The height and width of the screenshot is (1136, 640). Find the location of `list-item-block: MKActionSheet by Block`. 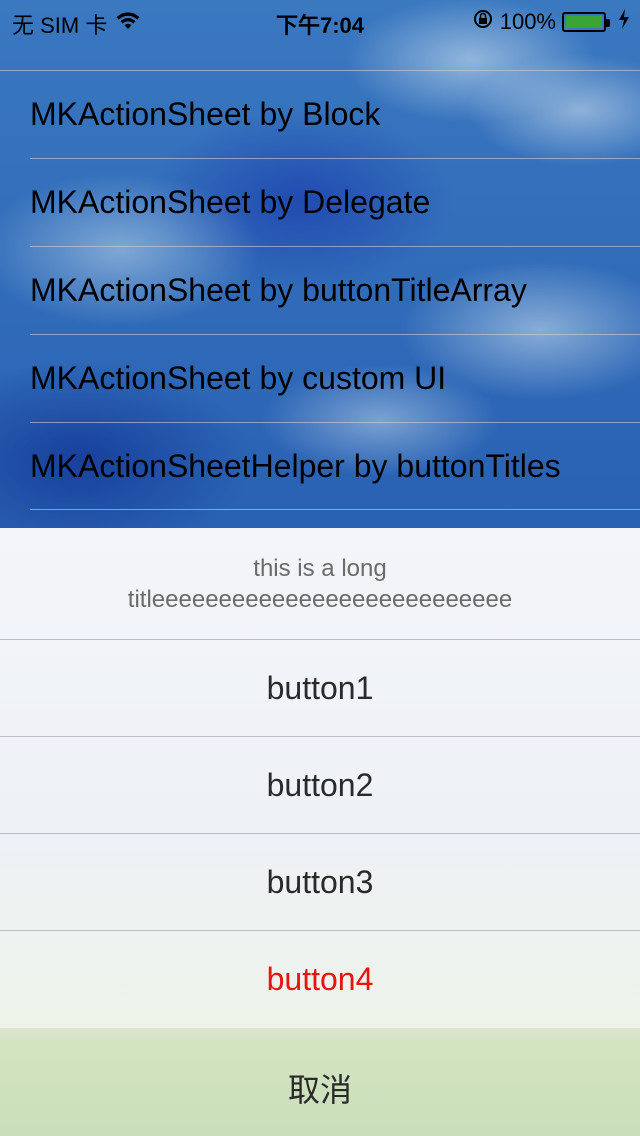

list-item-block: MKActionSheet by Block is located at coordinates (320, 114).